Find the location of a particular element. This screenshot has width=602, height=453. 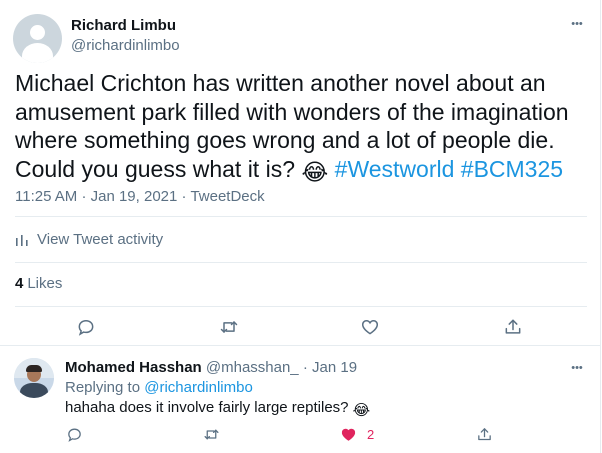

activity-label: View Tweet activity is located at coordinates (100, 239).